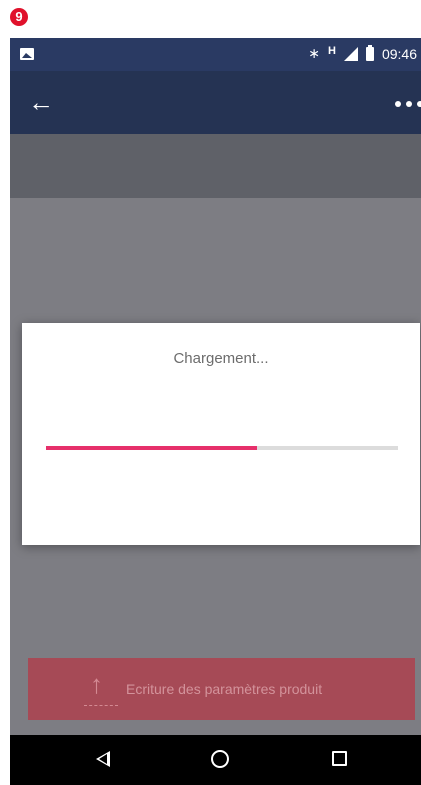  What do you see at coordinates (220, 759) in the screenshot?
I see `nav-home-icon` at bounding box center [220, 759].